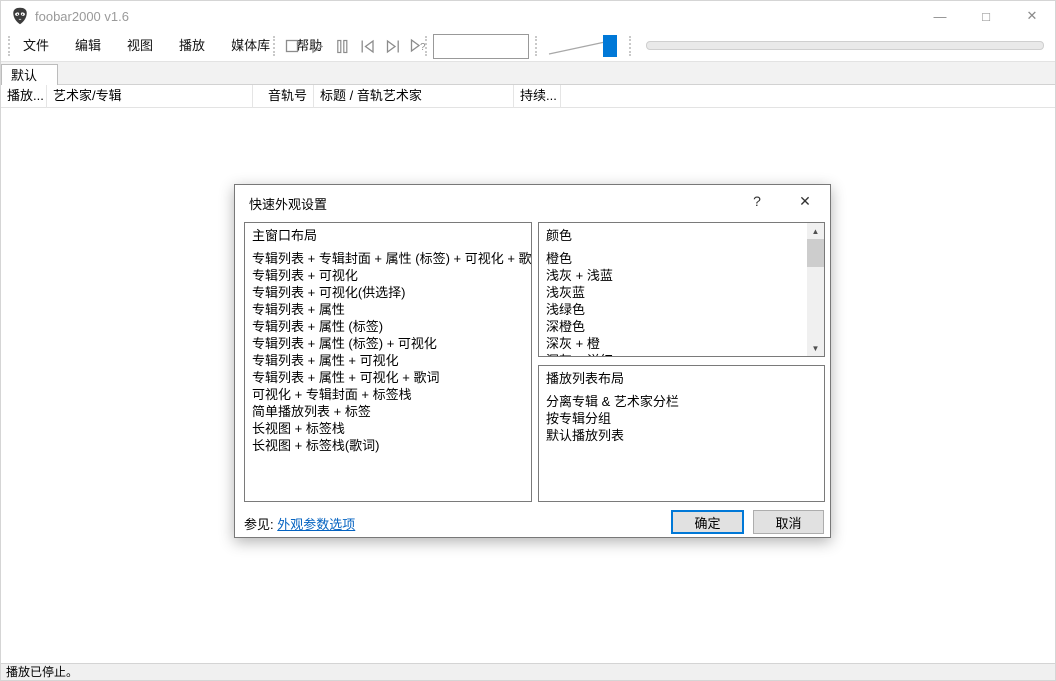 Image resolution: width=1056 pixels, height=681 pixels. I want to click on play-button, so click(317, 46).